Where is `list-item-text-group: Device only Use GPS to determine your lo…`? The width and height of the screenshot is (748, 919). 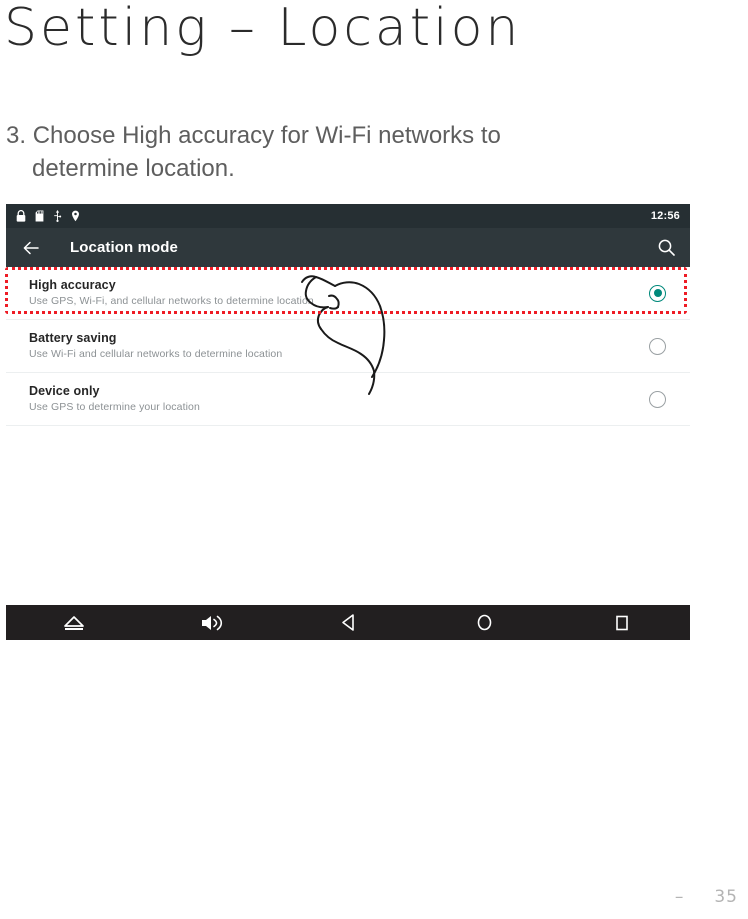 list-item-text-group: Device only Use GPS to determine your lo… is located at coordinates (114, 399).